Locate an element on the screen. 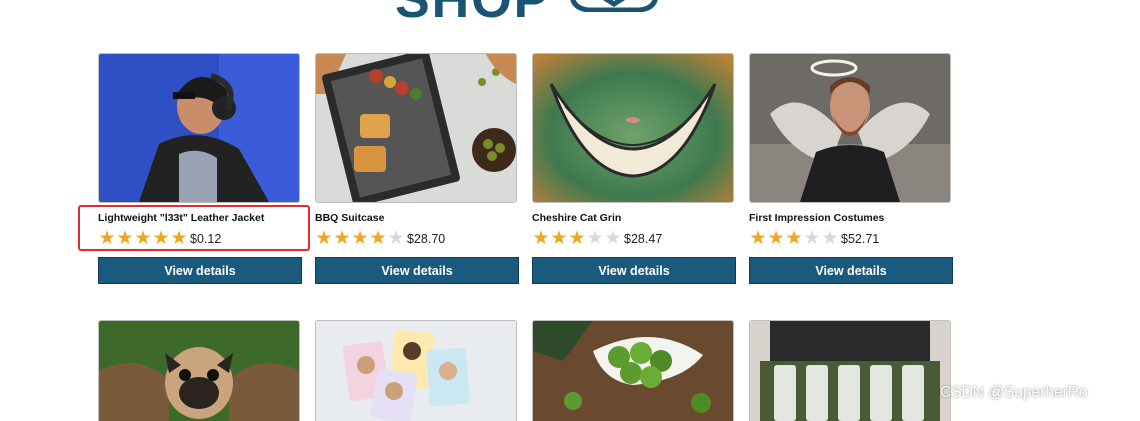 Image resolution: width=1140 pixels, height=421 pixels. product-price: $28.70 is located at coordinates (426, 238).